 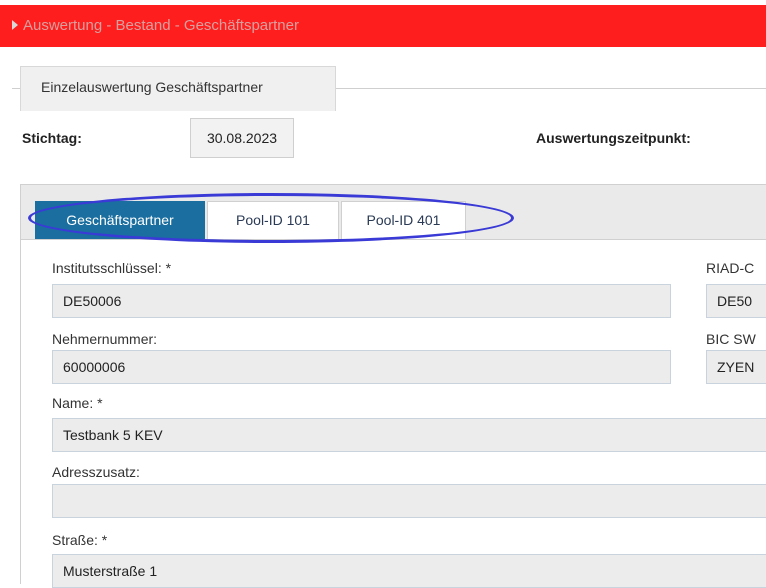 I want to click on adresszusatz-field, so click(x=409, y=501).